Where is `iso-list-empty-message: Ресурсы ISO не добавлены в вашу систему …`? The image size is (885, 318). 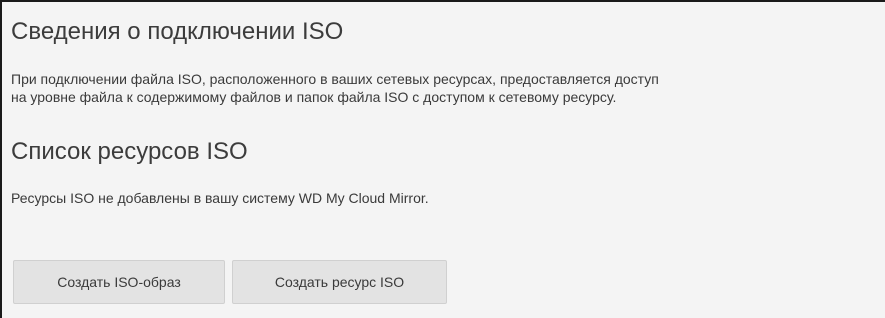 iso-list-empty-message: Ресурсы ISO не добавлены в вашу систему … is located at coordinates (220, 198).